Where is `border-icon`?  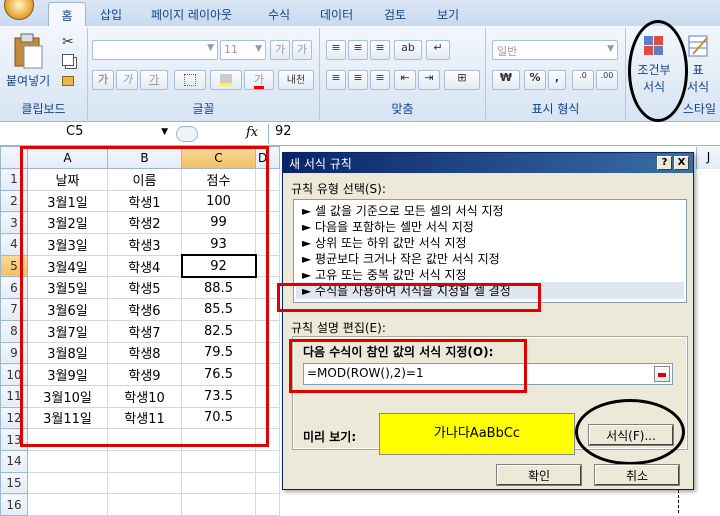 border-icon is located at coordinates (190, 80).